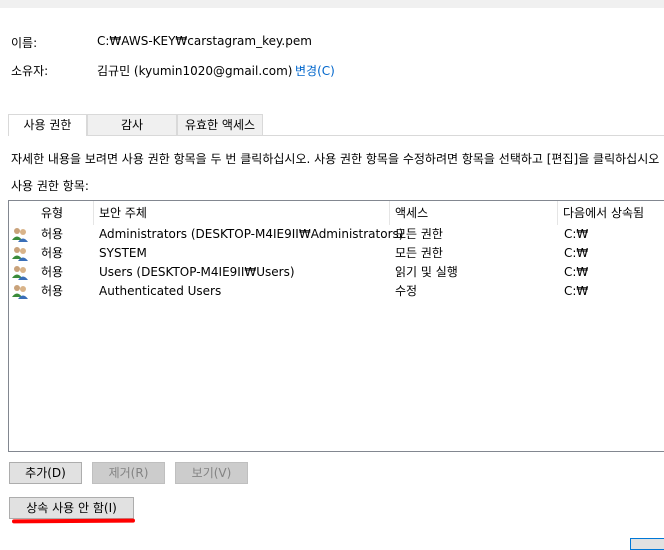  I want to click on tab-auditing: 감사, so click(132, 124).